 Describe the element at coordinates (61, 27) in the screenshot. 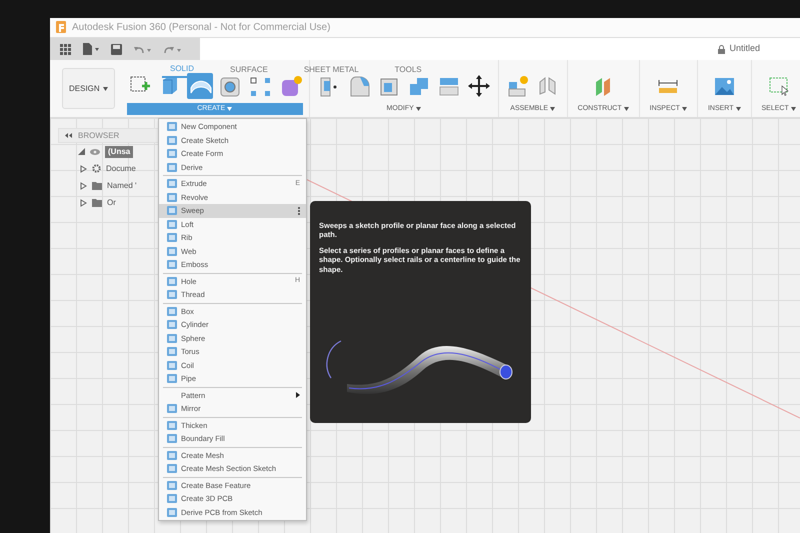

I see `app-logo-icon` at that location.